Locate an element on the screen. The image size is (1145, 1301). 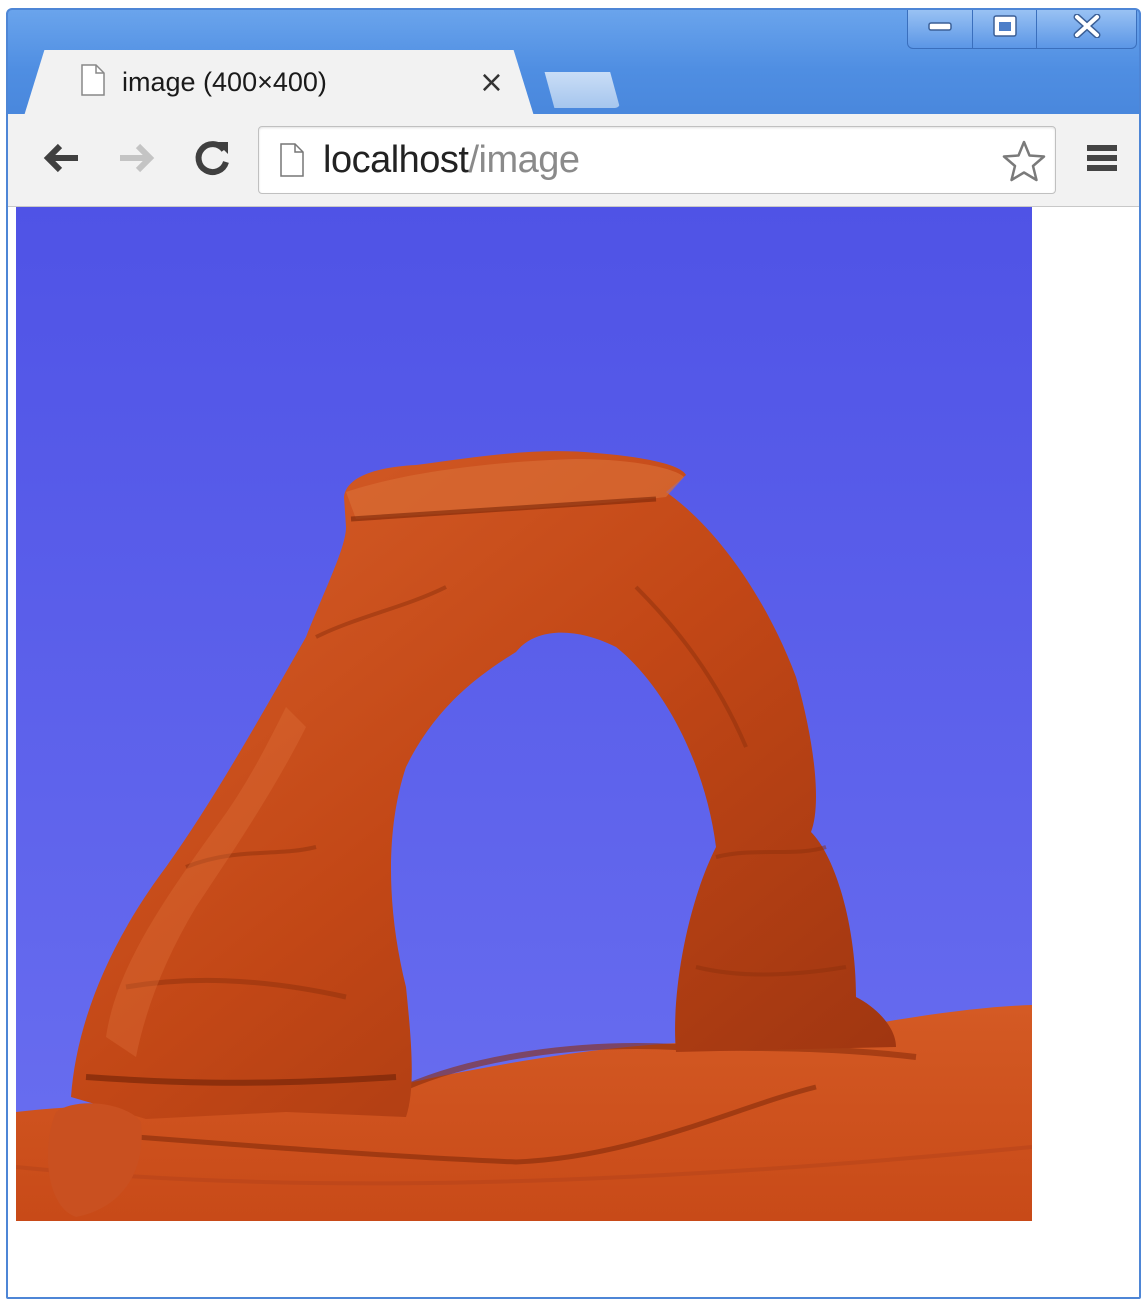
minimize-icon is located at coordinates (940, 28).